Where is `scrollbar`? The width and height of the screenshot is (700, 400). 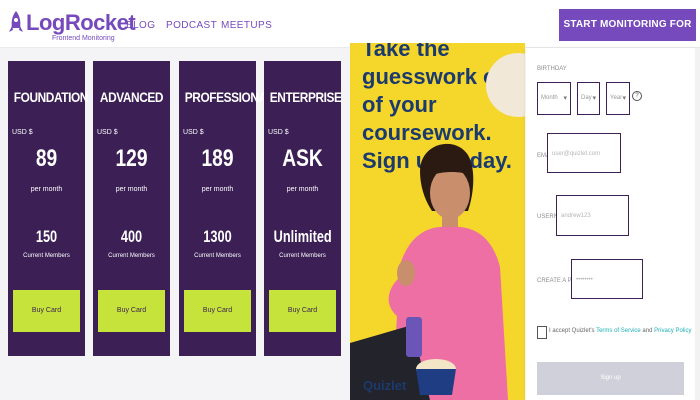 scrollbar is located at coordinates (697, 224).